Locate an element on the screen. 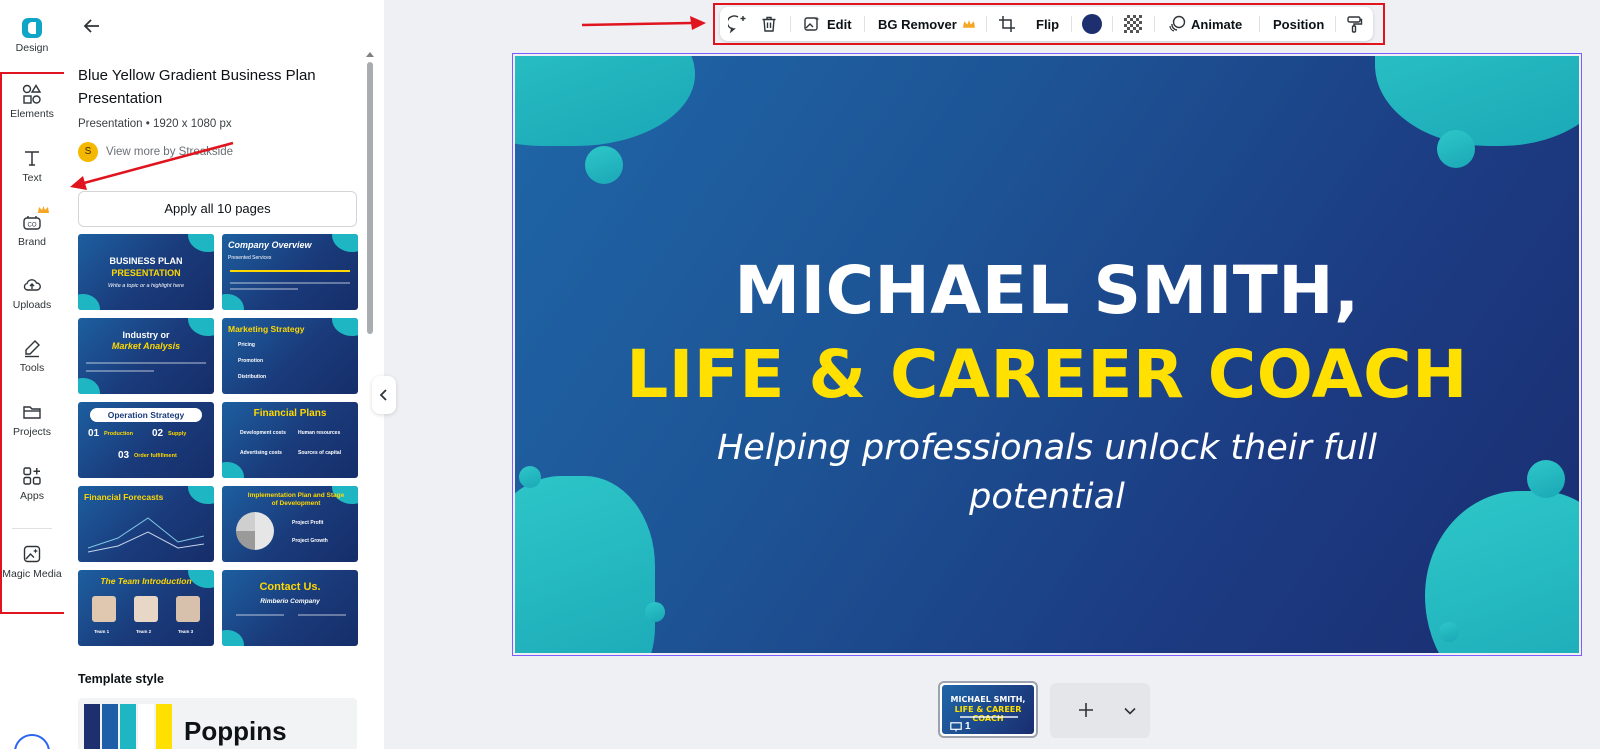  bg-remover-label: BG Remover is located at coordinates (917, 24).